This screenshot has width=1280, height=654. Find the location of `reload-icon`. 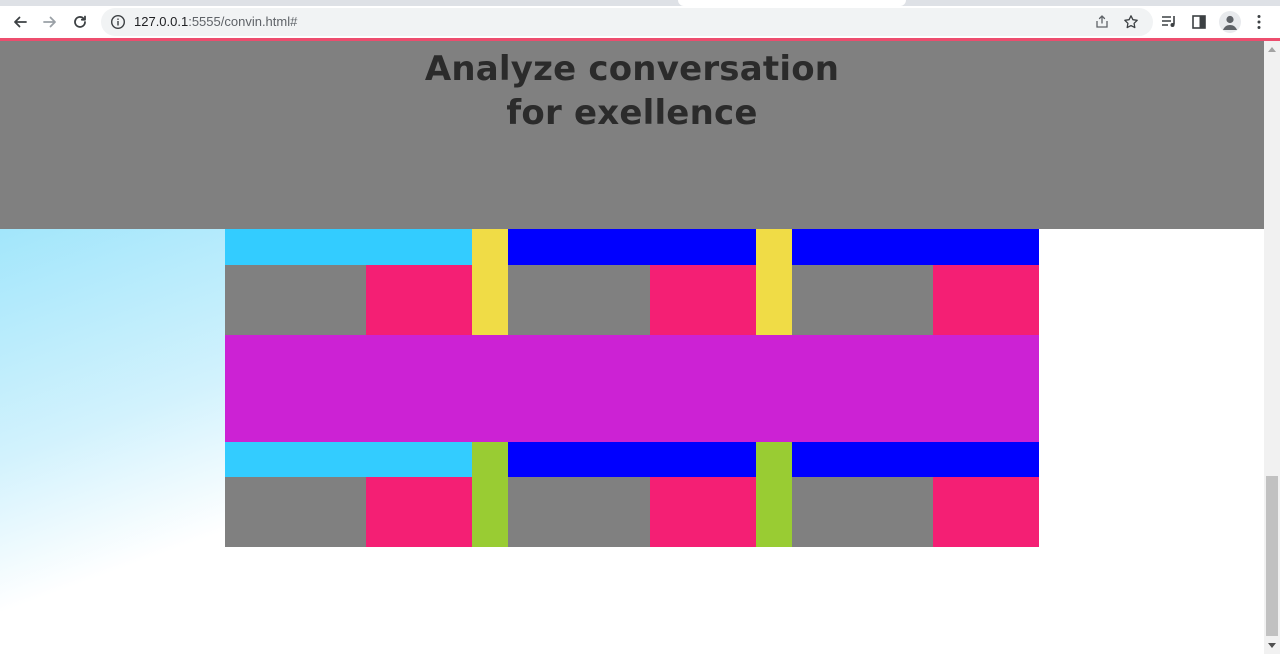

reload-icon is located at coordinates (80, 21).